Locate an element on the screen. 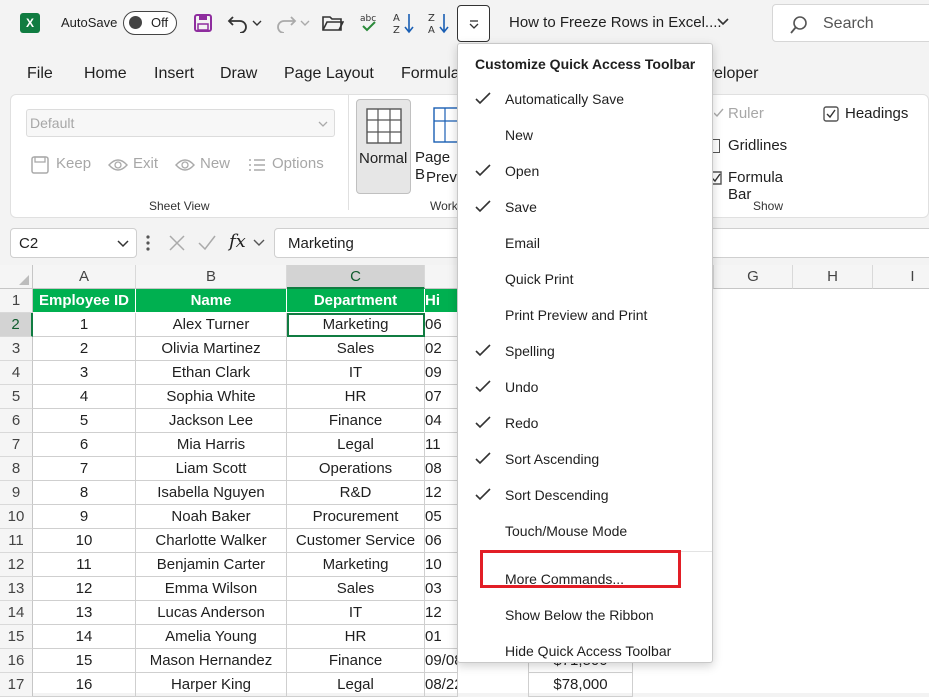 This screenshot has height=697, width=929. row-header: 13 is located at coordinates (16, 589).